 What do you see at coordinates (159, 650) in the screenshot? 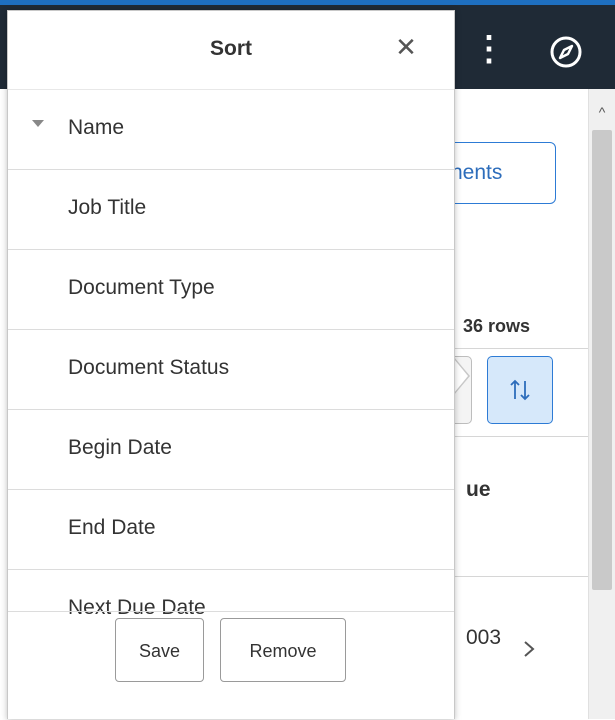
I see `save-button: Save` at bounding box center [159, 650].